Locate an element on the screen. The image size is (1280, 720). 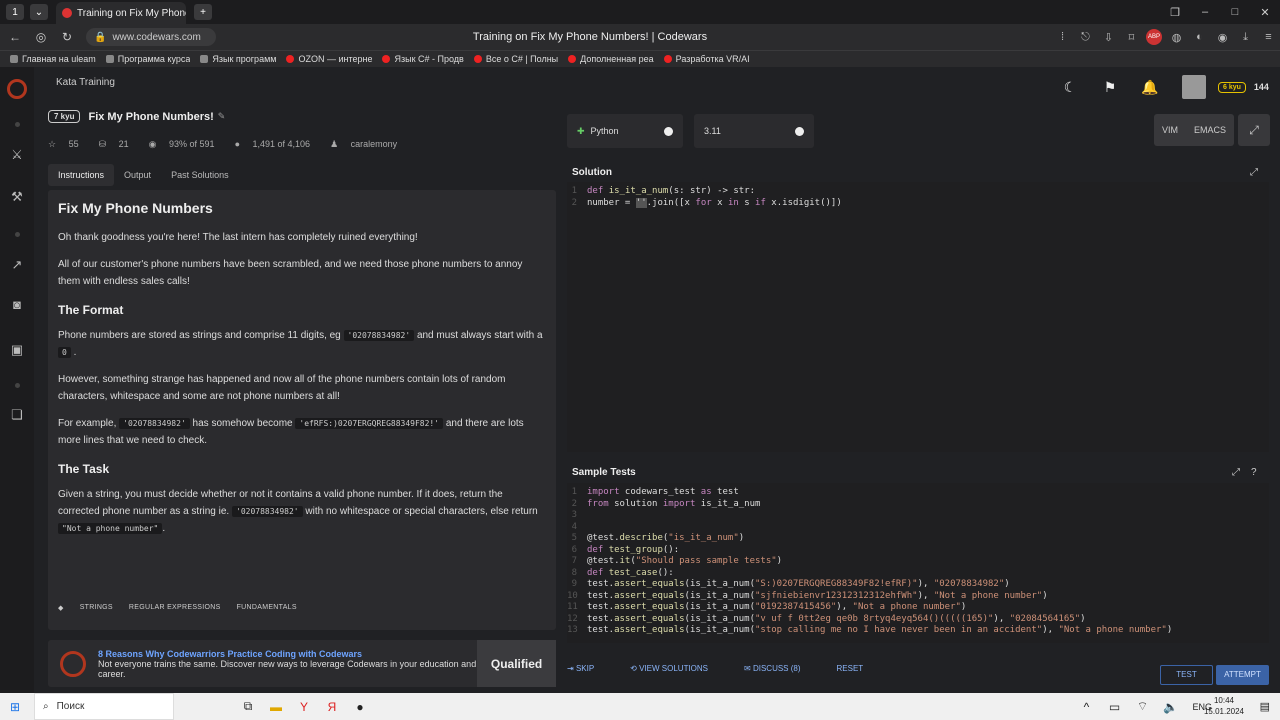
tag-icon: ◆ is located at coordinates (61, 608).